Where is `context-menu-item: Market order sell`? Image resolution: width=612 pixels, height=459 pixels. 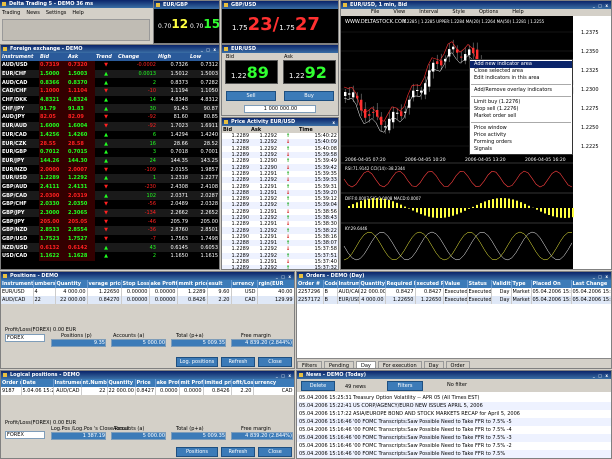
context-menu-item: Market order sell is located at coordinates (521, 116).